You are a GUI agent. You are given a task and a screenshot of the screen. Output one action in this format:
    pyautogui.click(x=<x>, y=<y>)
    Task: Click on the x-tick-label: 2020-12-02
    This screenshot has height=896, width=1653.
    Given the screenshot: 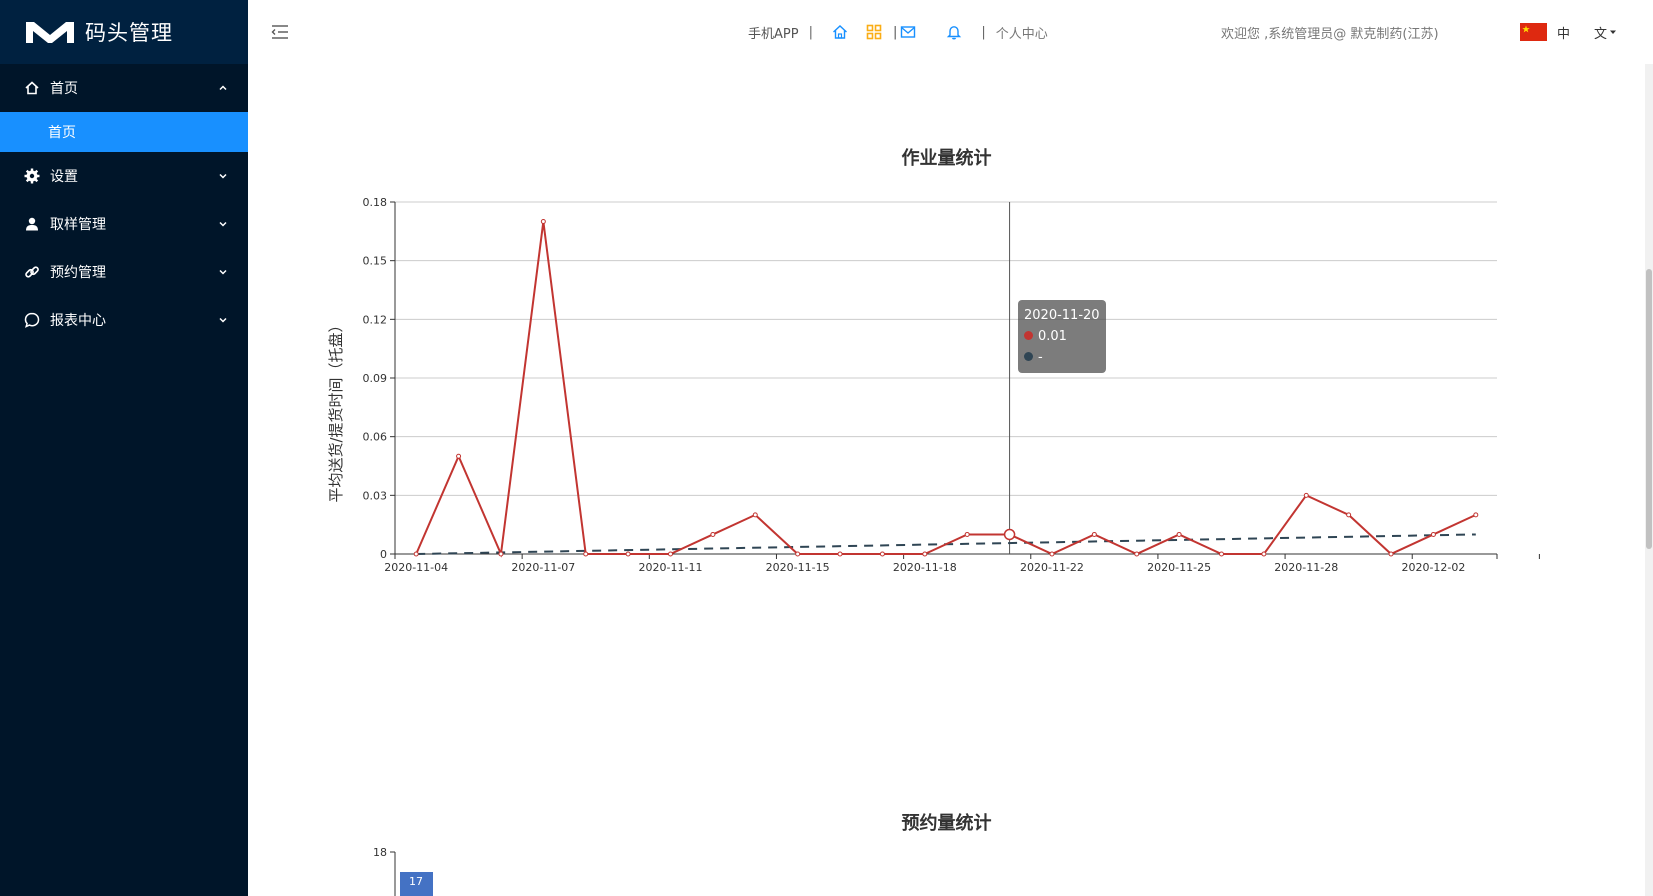 What is the action you would take?
    pyautogui.click(x=1433, y=567)
    